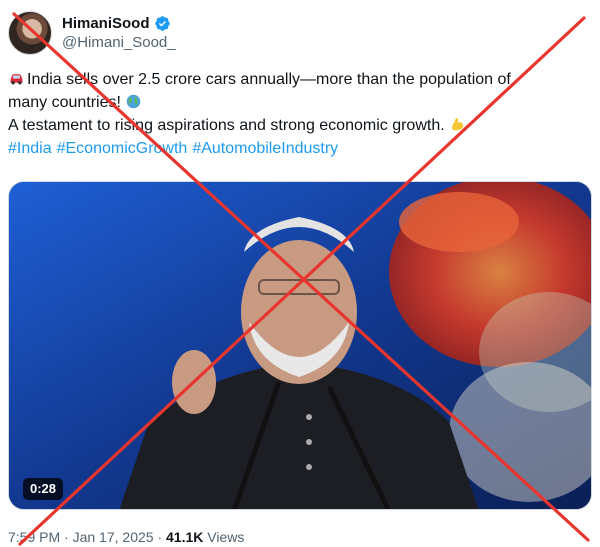 This screenshot has height=547, width=600. Describe the element at coordinates (30, 148) in the screenshot. I see `hashtag-india: #India` at that location.